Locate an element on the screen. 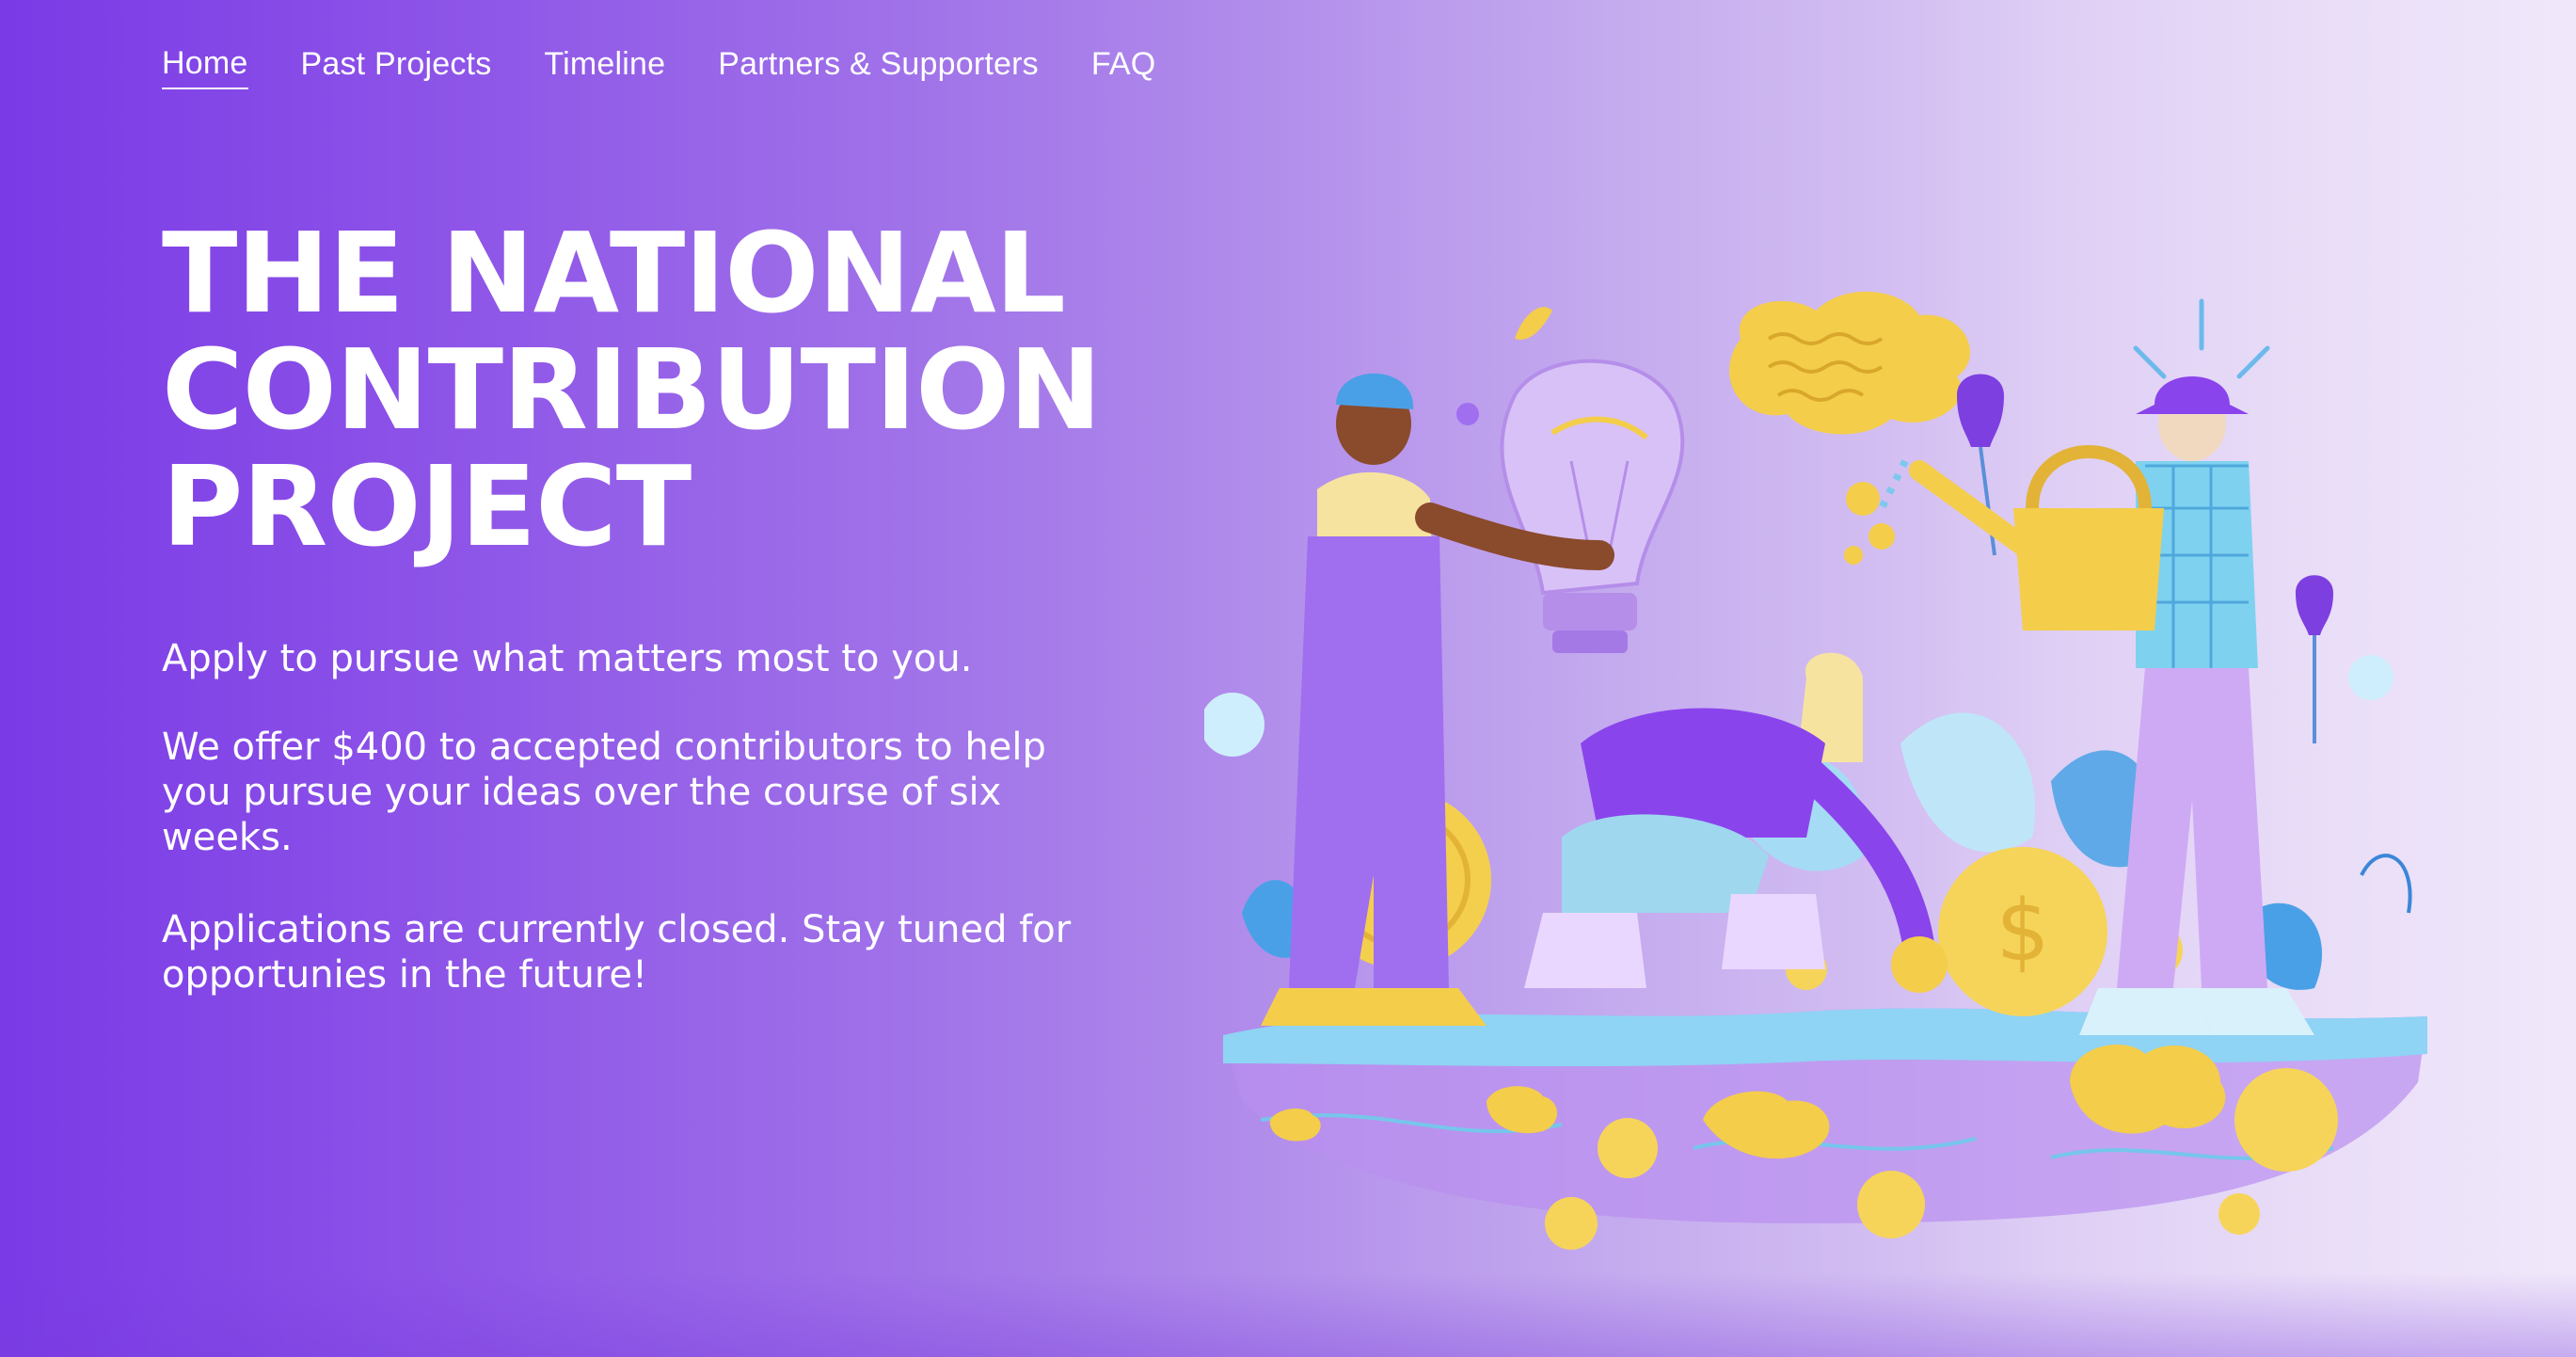 Image resolution: width=2576 pixels, height=1357 pixels. nav-item-timeline: Timeline is located at coordinates (604, 67).